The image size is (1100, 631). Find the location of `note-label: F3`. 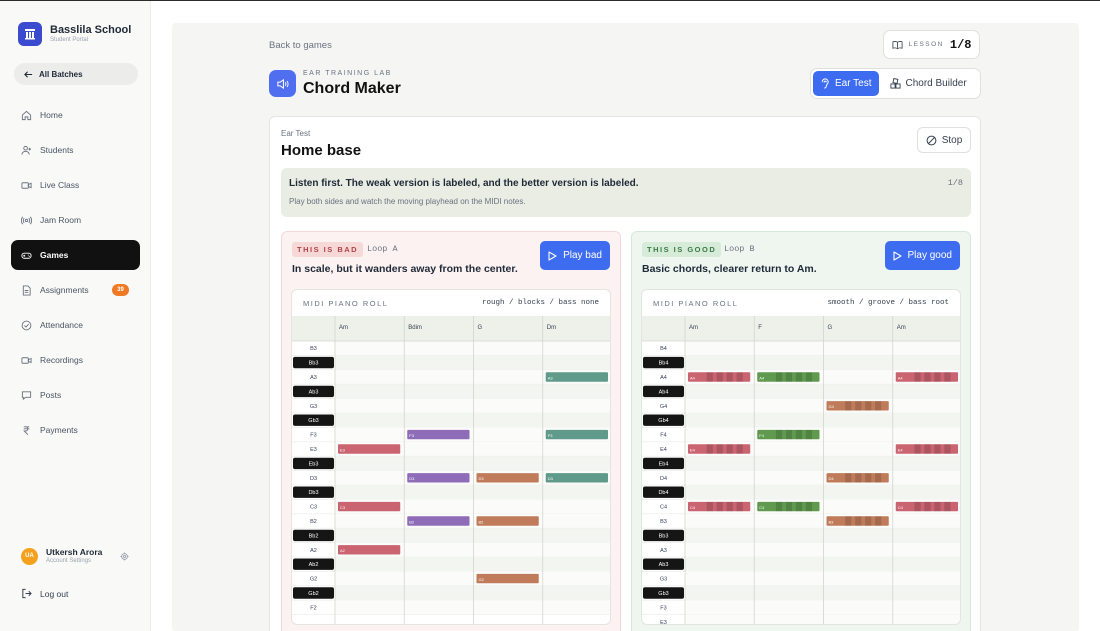

note-label: F3 is located at coordinates (550, 435).